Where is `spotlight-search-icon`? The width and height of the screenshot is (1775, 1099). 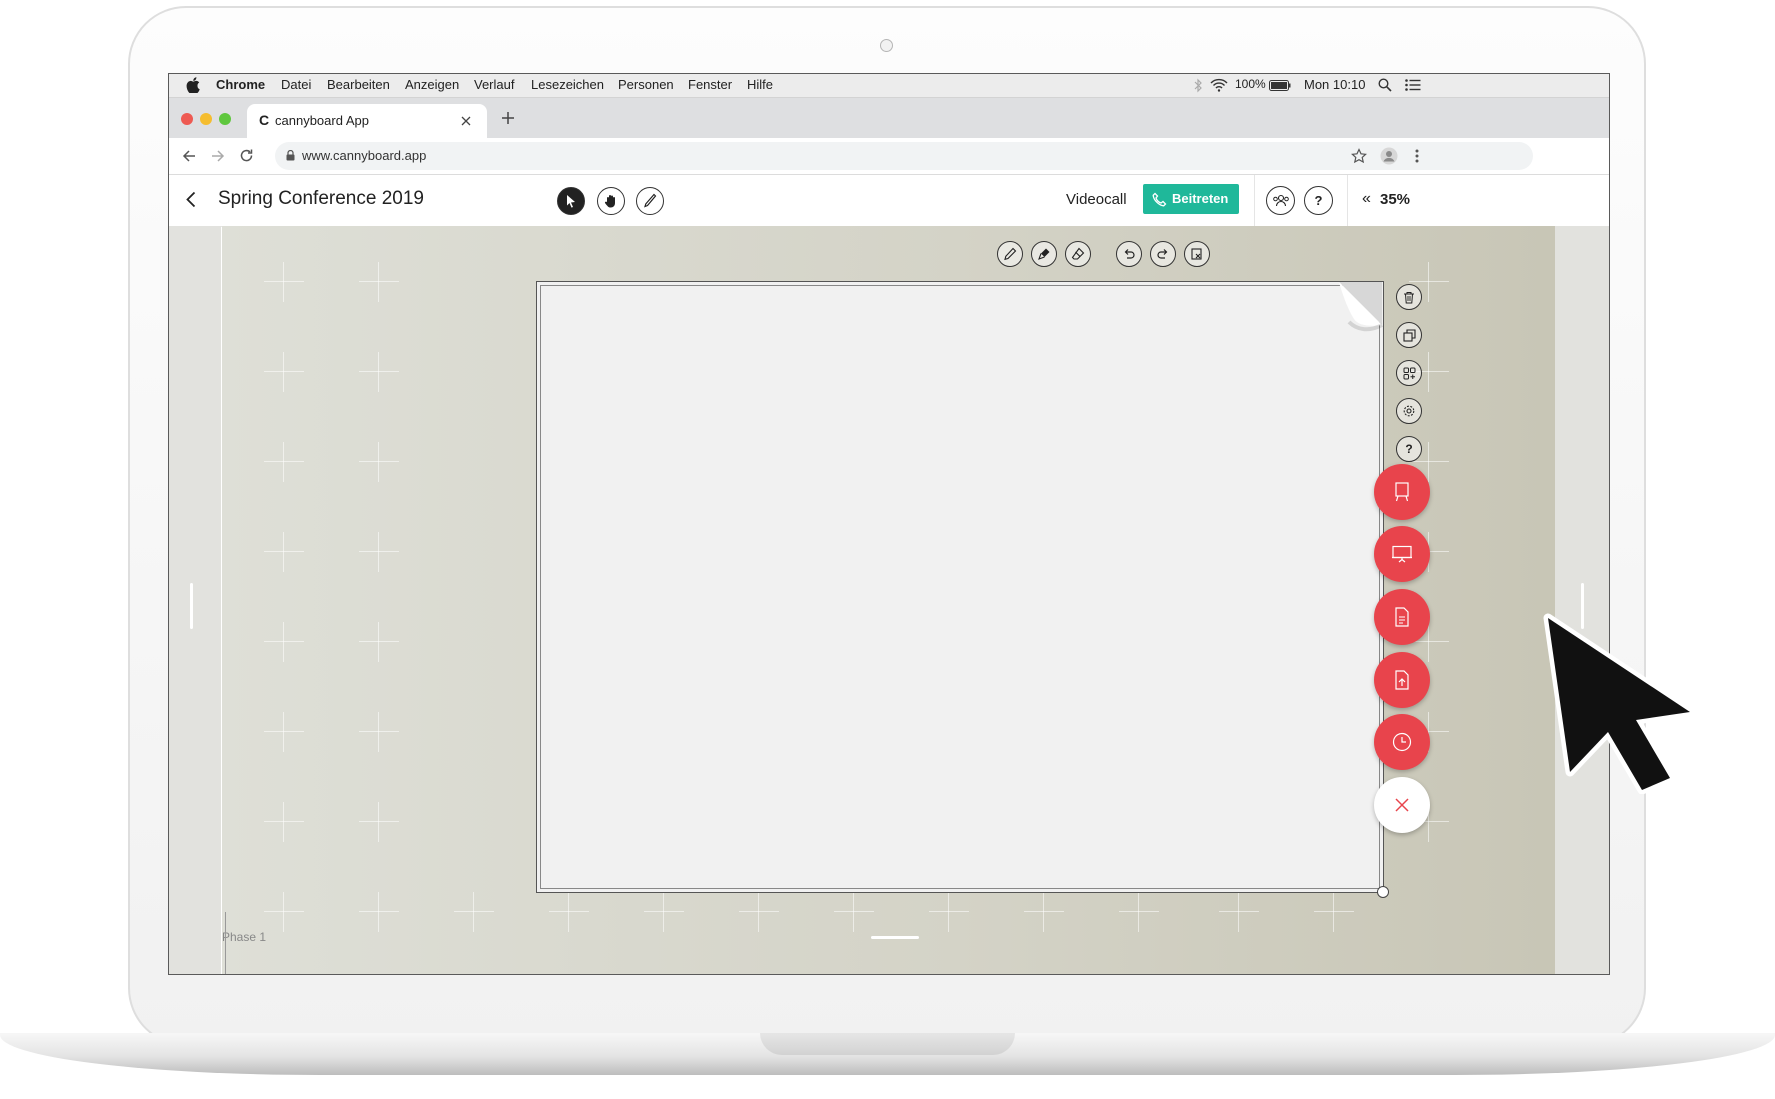
spotlight-search-icon is located at coordinates (1385, 85).